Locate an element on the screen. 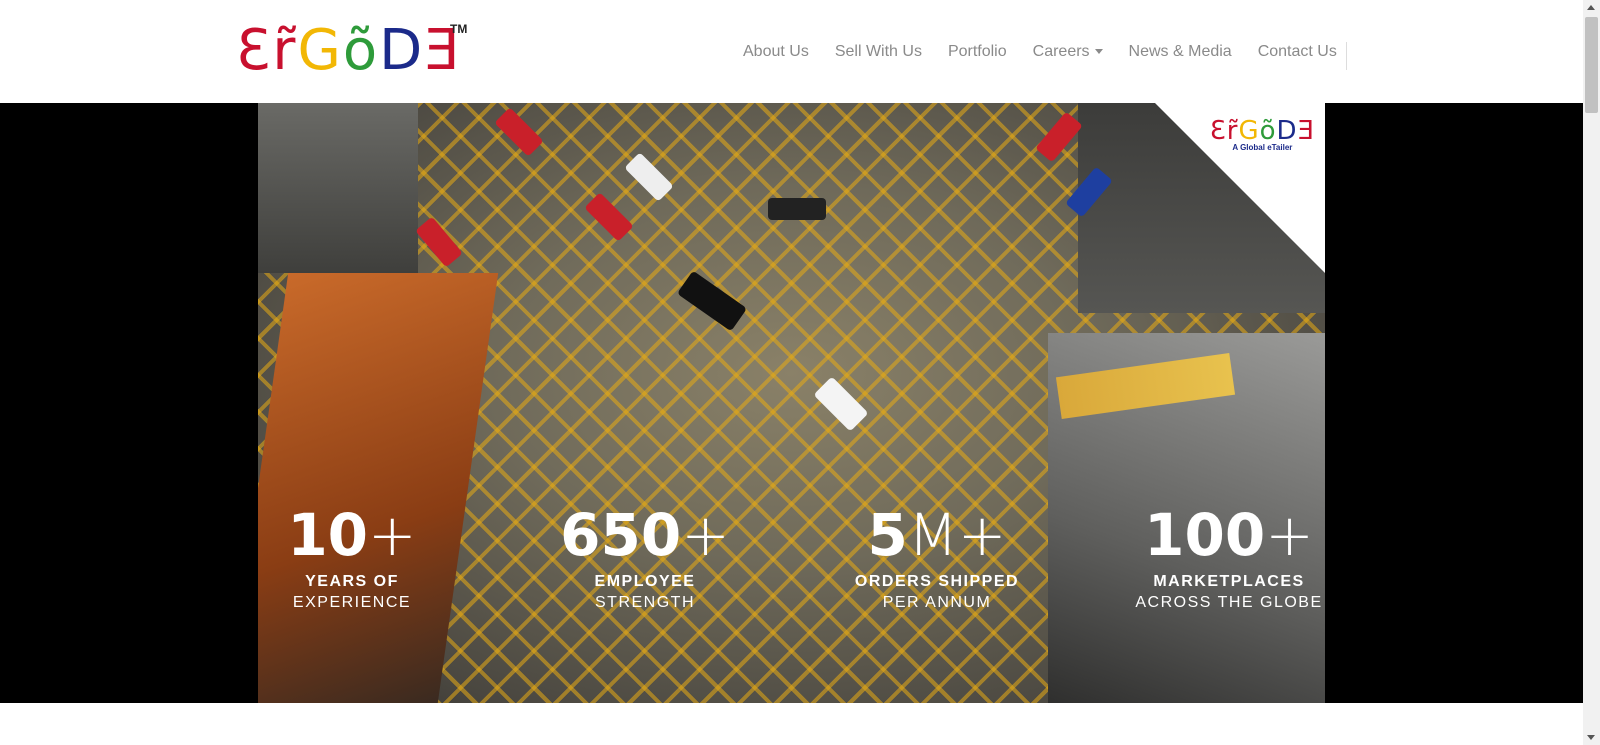 Image resolution: width=1600 pixels, height=745 pixels. stat-number: 10+ is located at coordinates (352, 535).